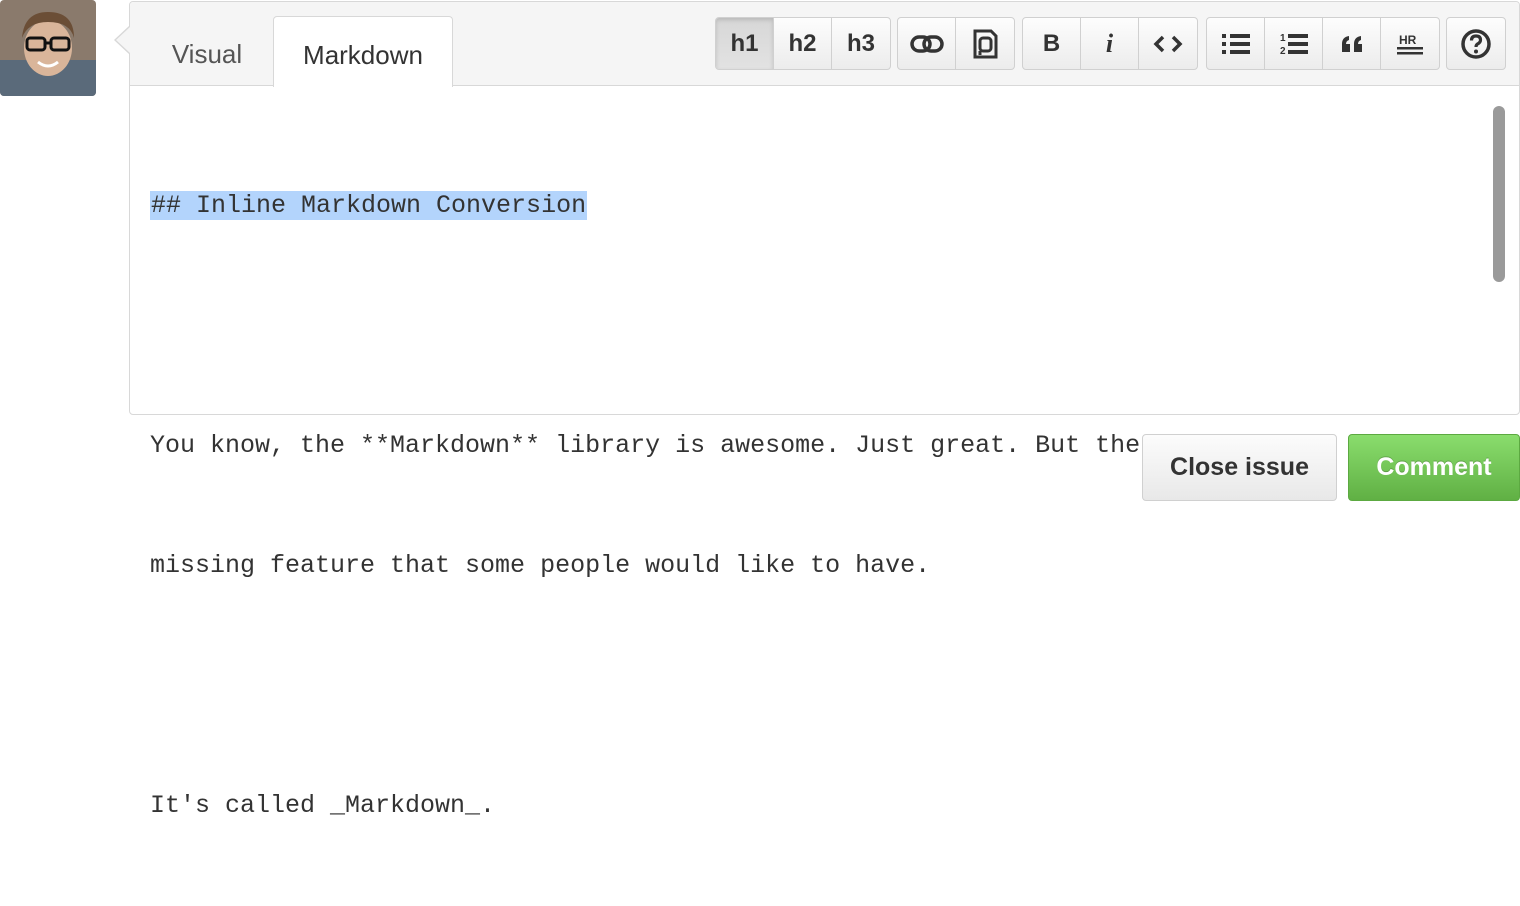 This screenshot has height=906, width=1520. I want to click on help-button-group, so click(1476, 43).